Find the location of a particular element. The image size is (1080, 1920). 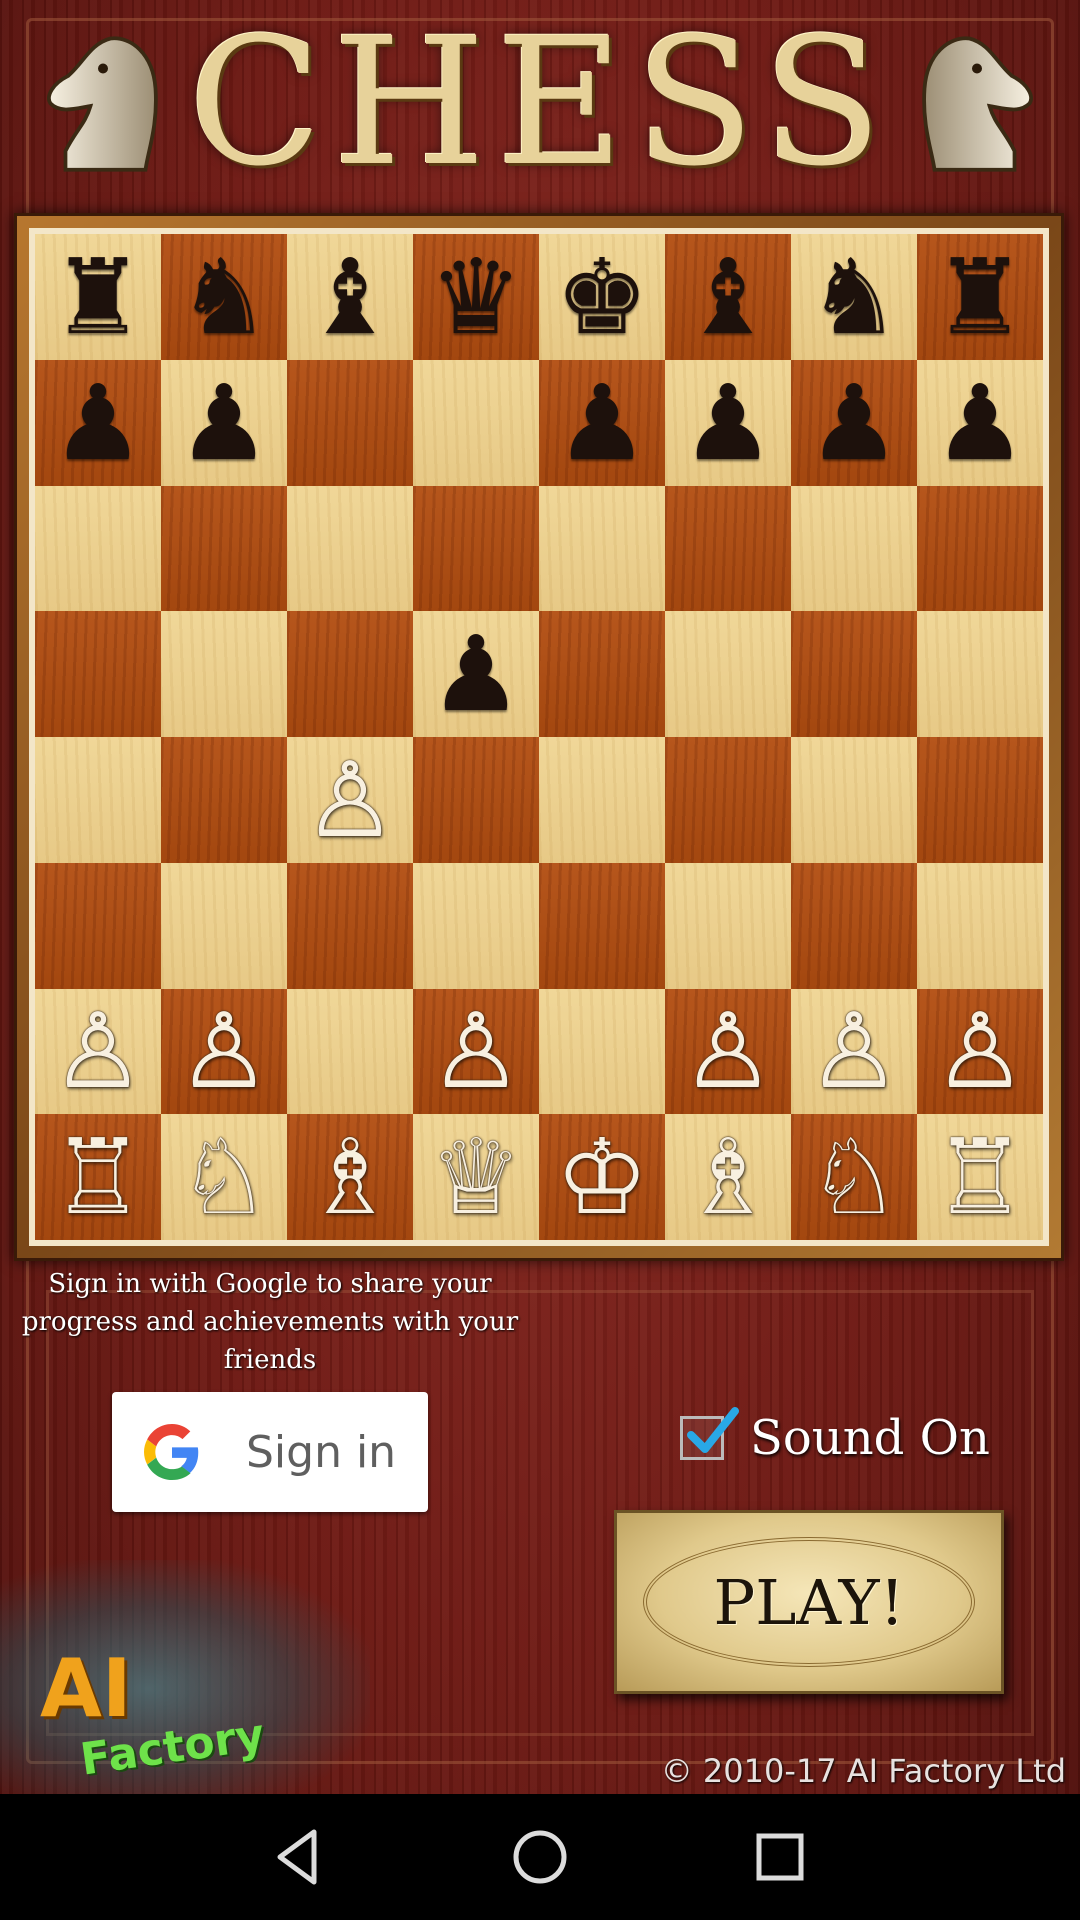

white-queen-d1: ♕ is located at coordinates (476, 1177).